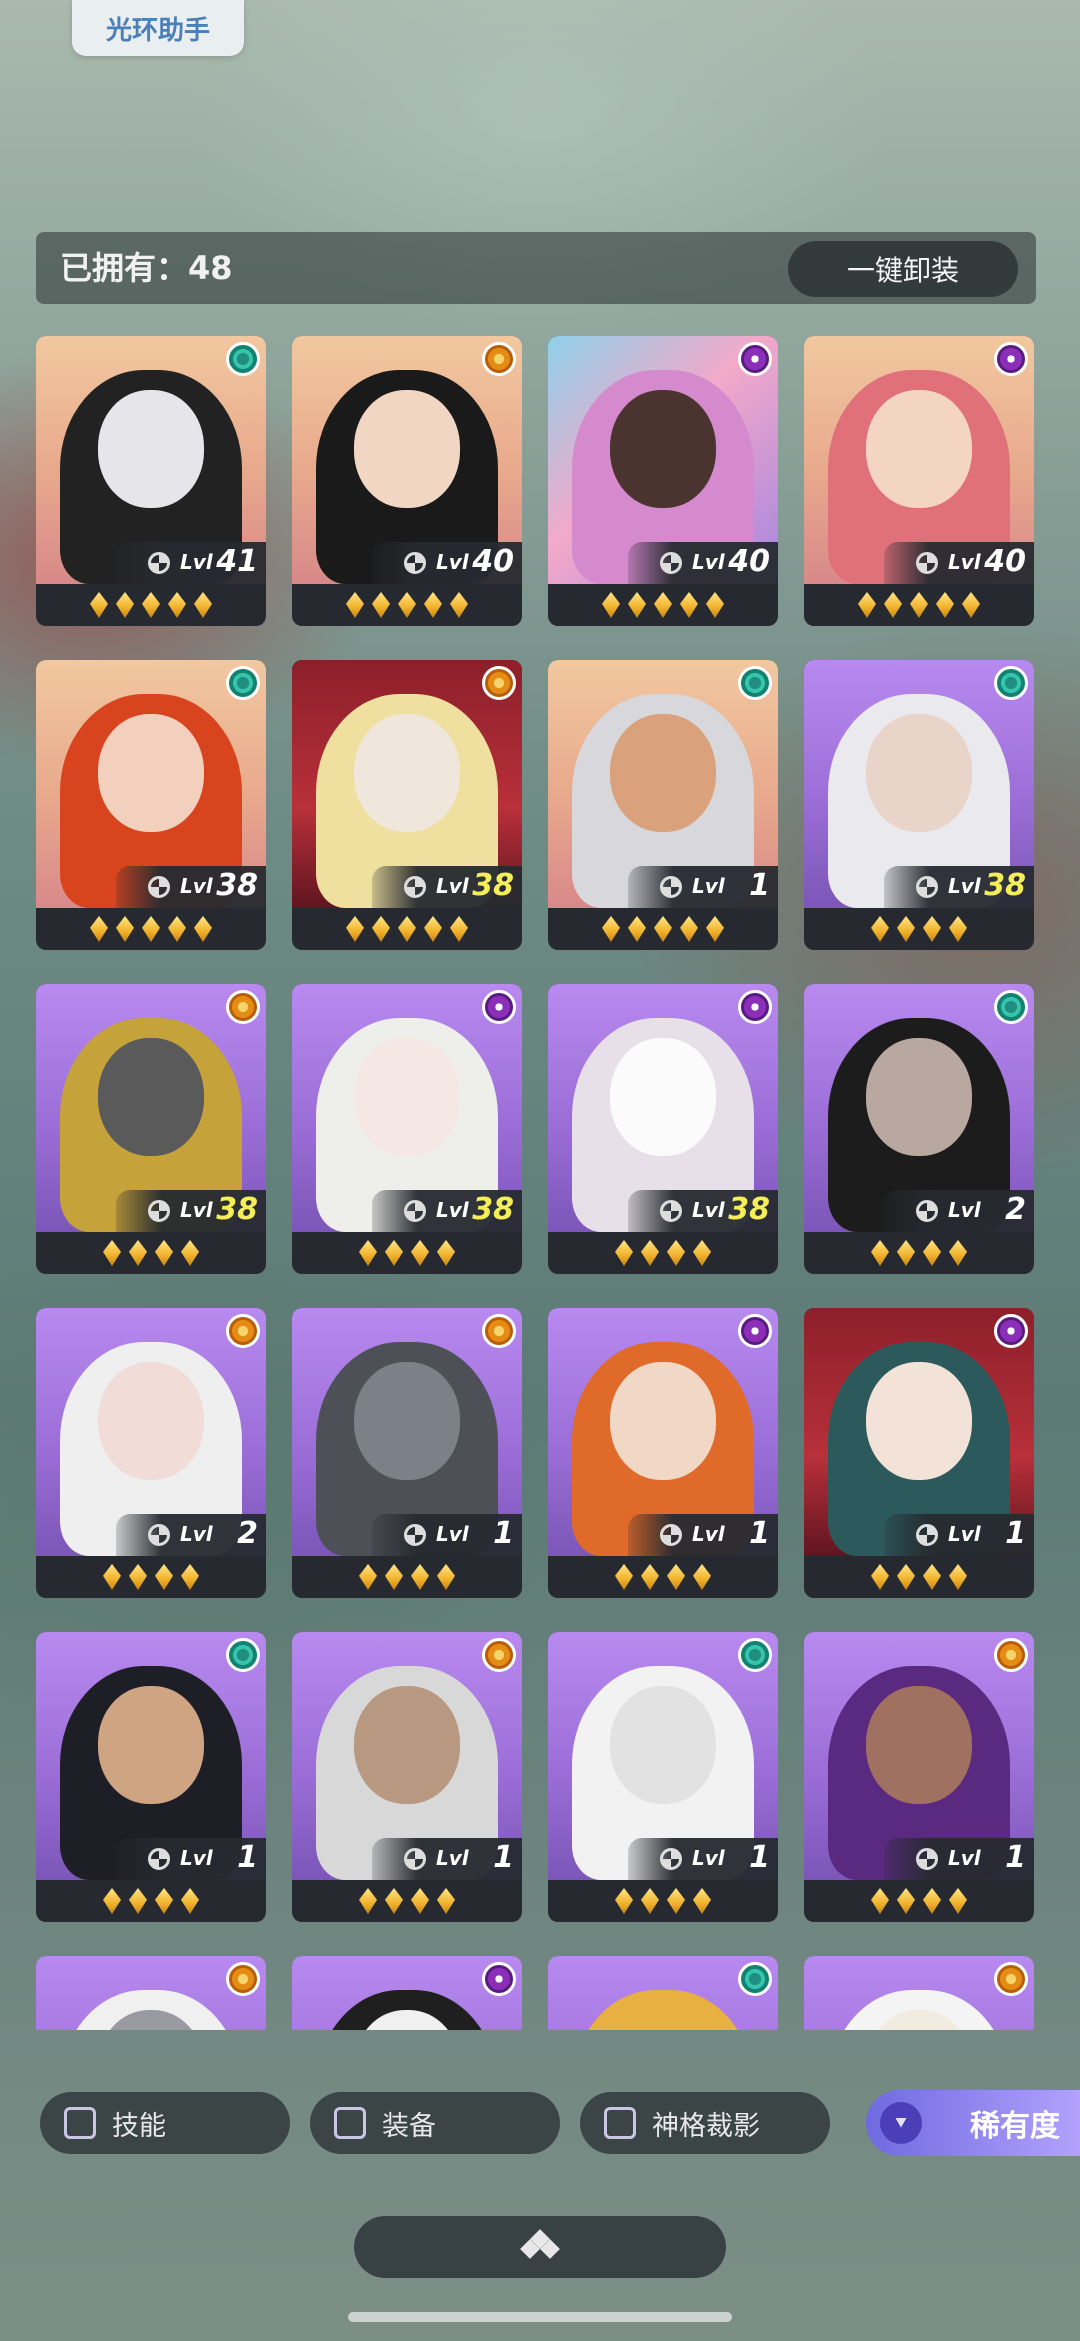  I want to click on home-indicator, so click(540, 2317).